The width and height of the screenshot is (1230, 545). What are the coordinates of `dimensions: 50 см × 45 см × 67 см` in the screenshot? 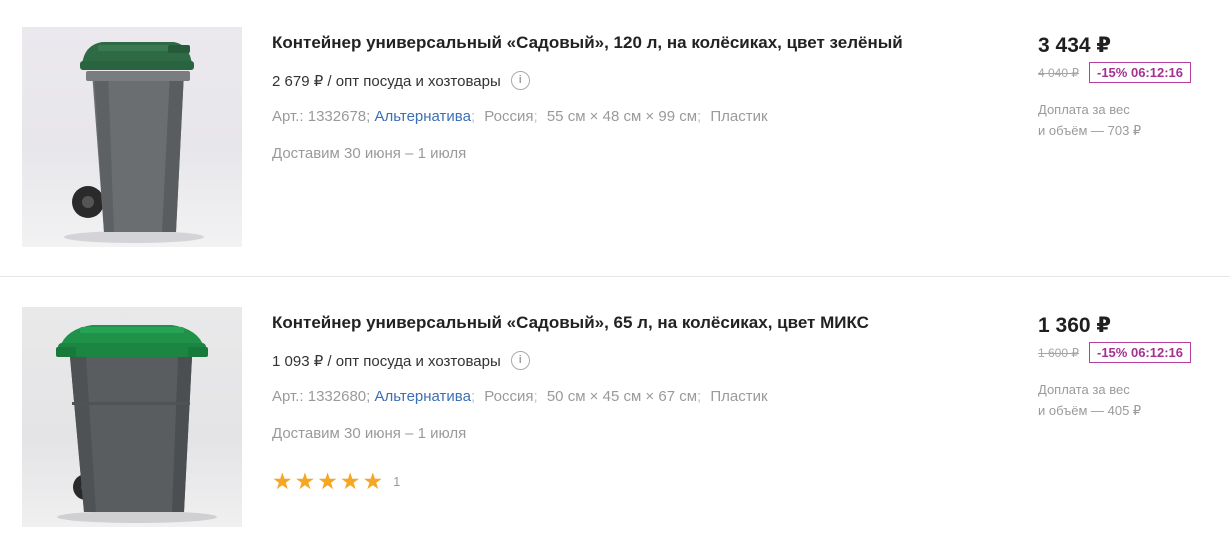 It's located at (622, 396).